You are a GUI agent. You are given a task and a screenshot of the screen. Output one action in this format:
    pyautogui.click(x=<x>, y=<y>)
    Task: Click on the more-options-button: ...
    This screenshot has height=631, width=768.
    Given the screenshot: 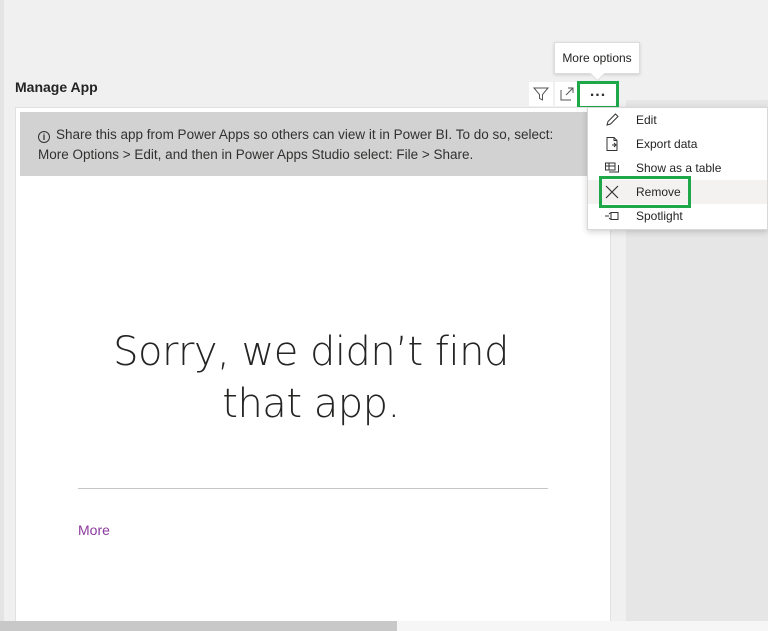 What is the action you would take?
    pyautogui.click(x=598, y=95)
    